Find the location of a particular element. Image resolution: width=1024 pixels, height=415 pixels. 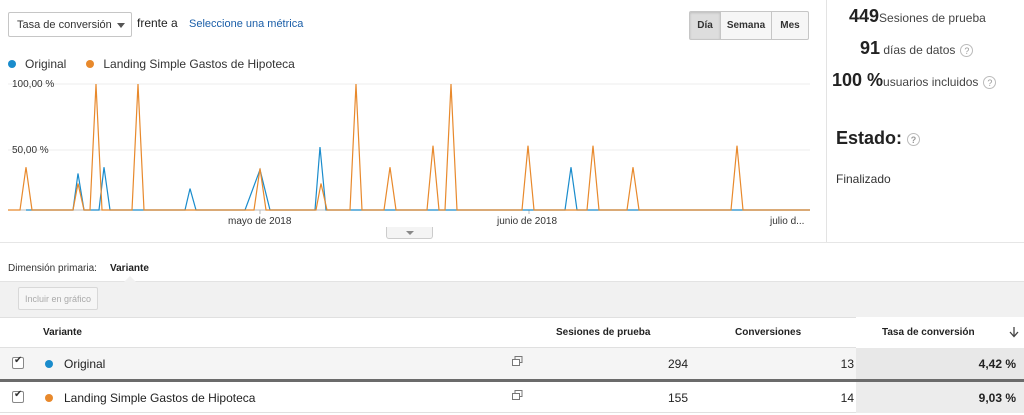

stat-days-label: días de datos is located at coordinates (919, 50).